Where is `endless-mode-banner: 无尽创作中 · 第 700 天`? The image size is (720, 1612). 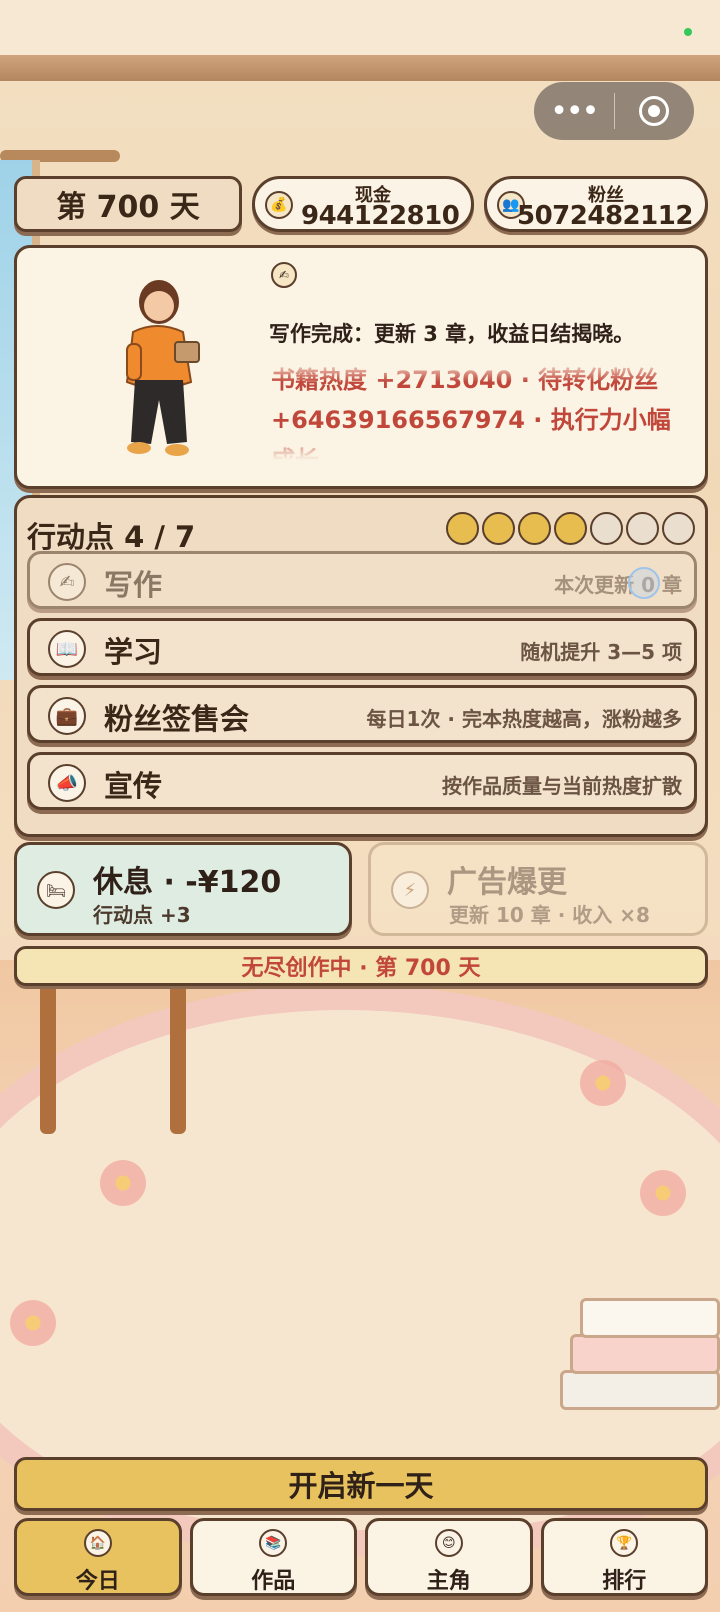
endless-mode-banner: 无尽创作中 · 第 700 天 is located at coordinates (361, 966).